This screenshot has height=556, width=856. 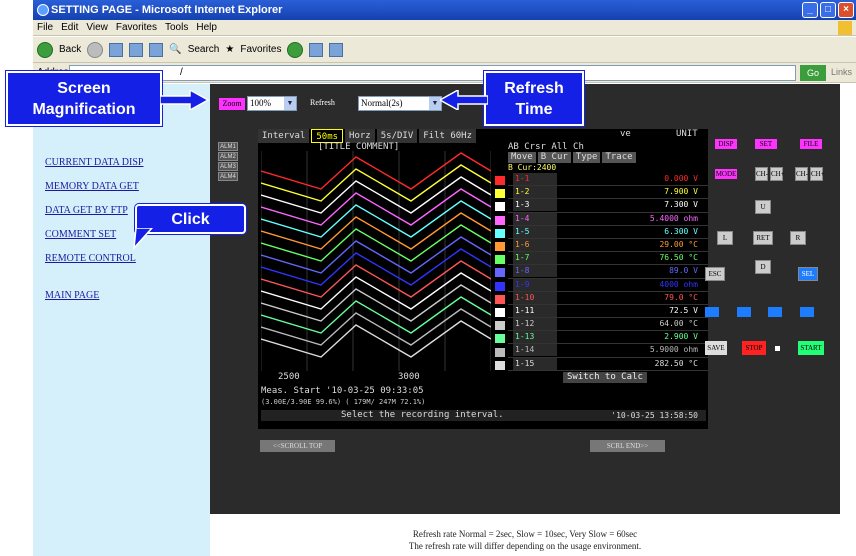 I want to click on menu-help: Help, so click(x=206, y=27).